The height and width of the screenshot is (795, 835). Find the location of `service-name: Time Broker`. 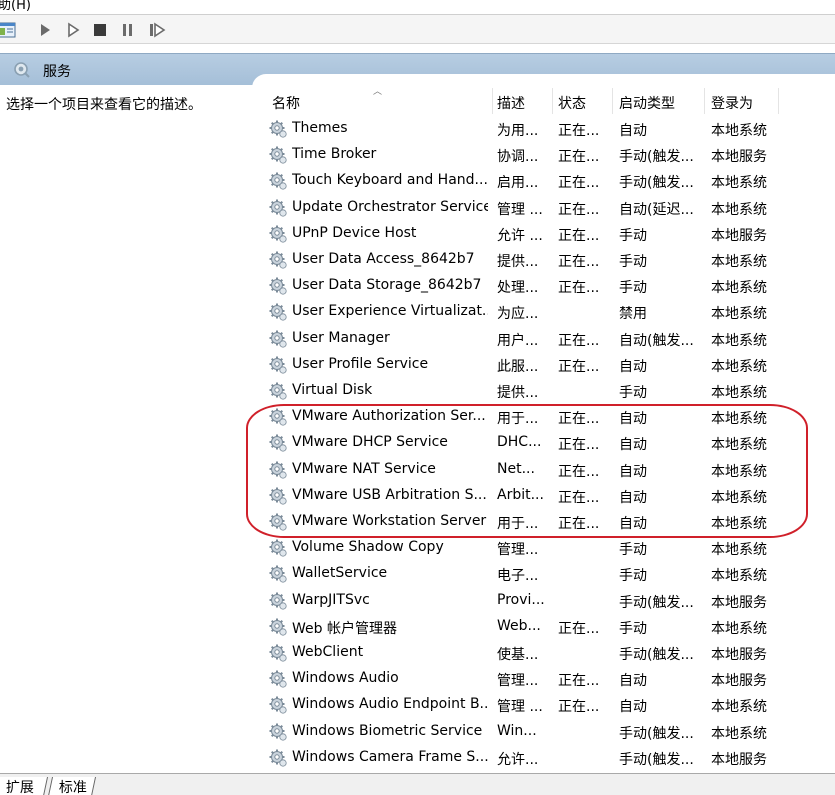

service-name: Time Broker is located at coordinates (334, 154).